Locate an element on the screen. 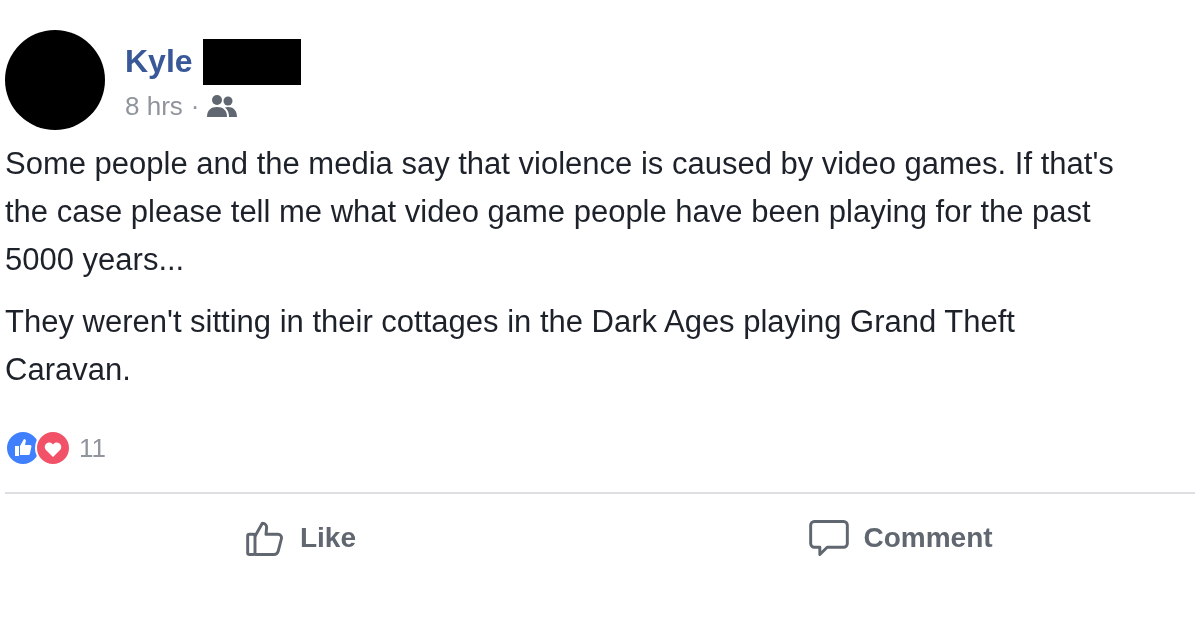  like-button: Like is located at coordinates (300, 538).